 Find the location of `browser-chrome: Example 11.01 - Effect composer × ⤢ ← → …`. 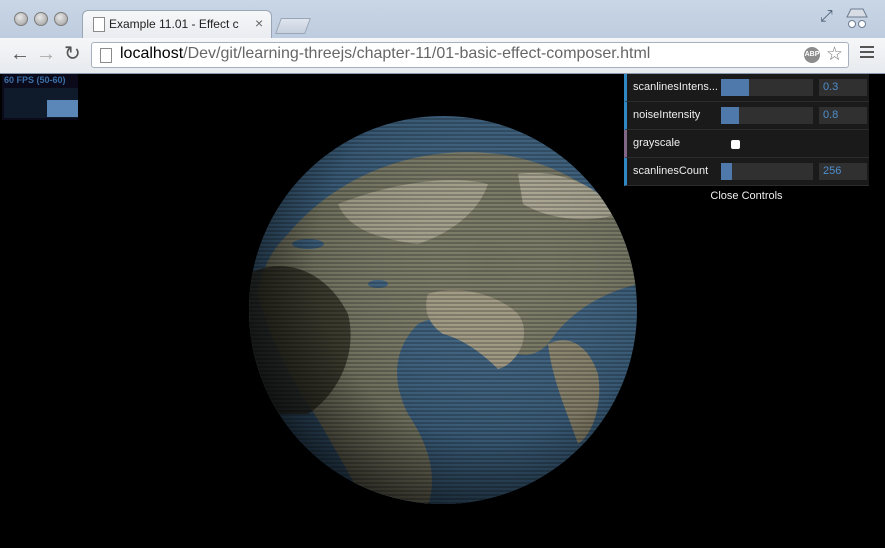

browser-chrome: Example 11.01 - Effect composer × ⤢ ← → … is located at coordinates (442, 37).